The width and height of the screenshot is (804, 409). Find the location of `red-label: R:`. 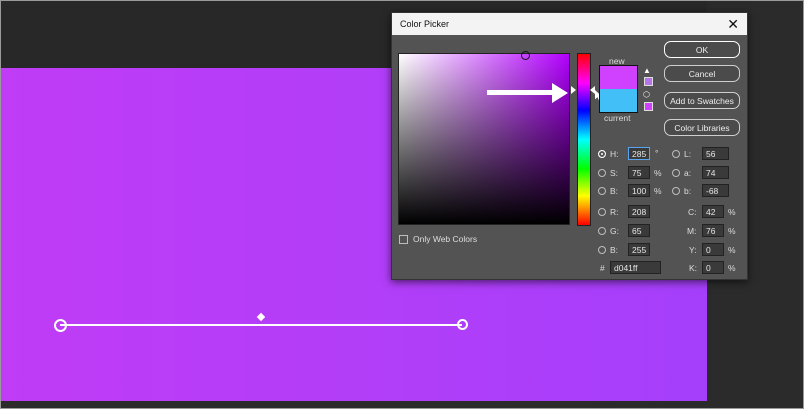

red-label: R: is located at coordinates (614, 212).